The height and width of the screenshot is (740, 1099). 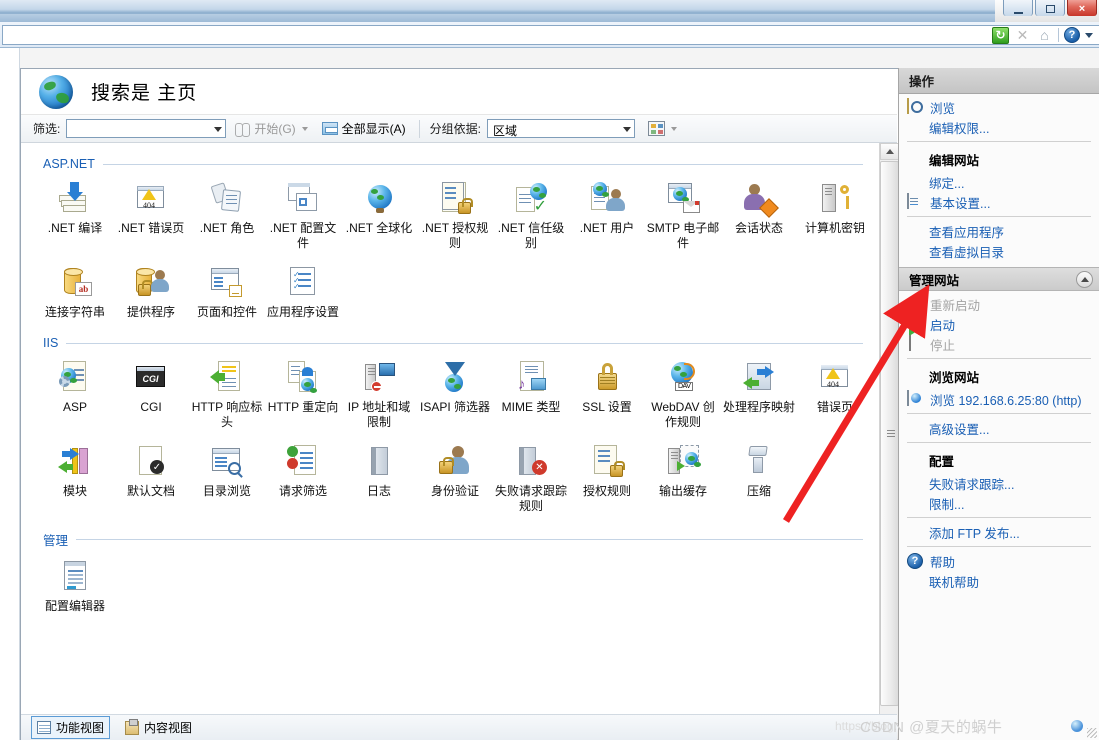 I want to click on content-scrollbar, so click(x=889, y=441).